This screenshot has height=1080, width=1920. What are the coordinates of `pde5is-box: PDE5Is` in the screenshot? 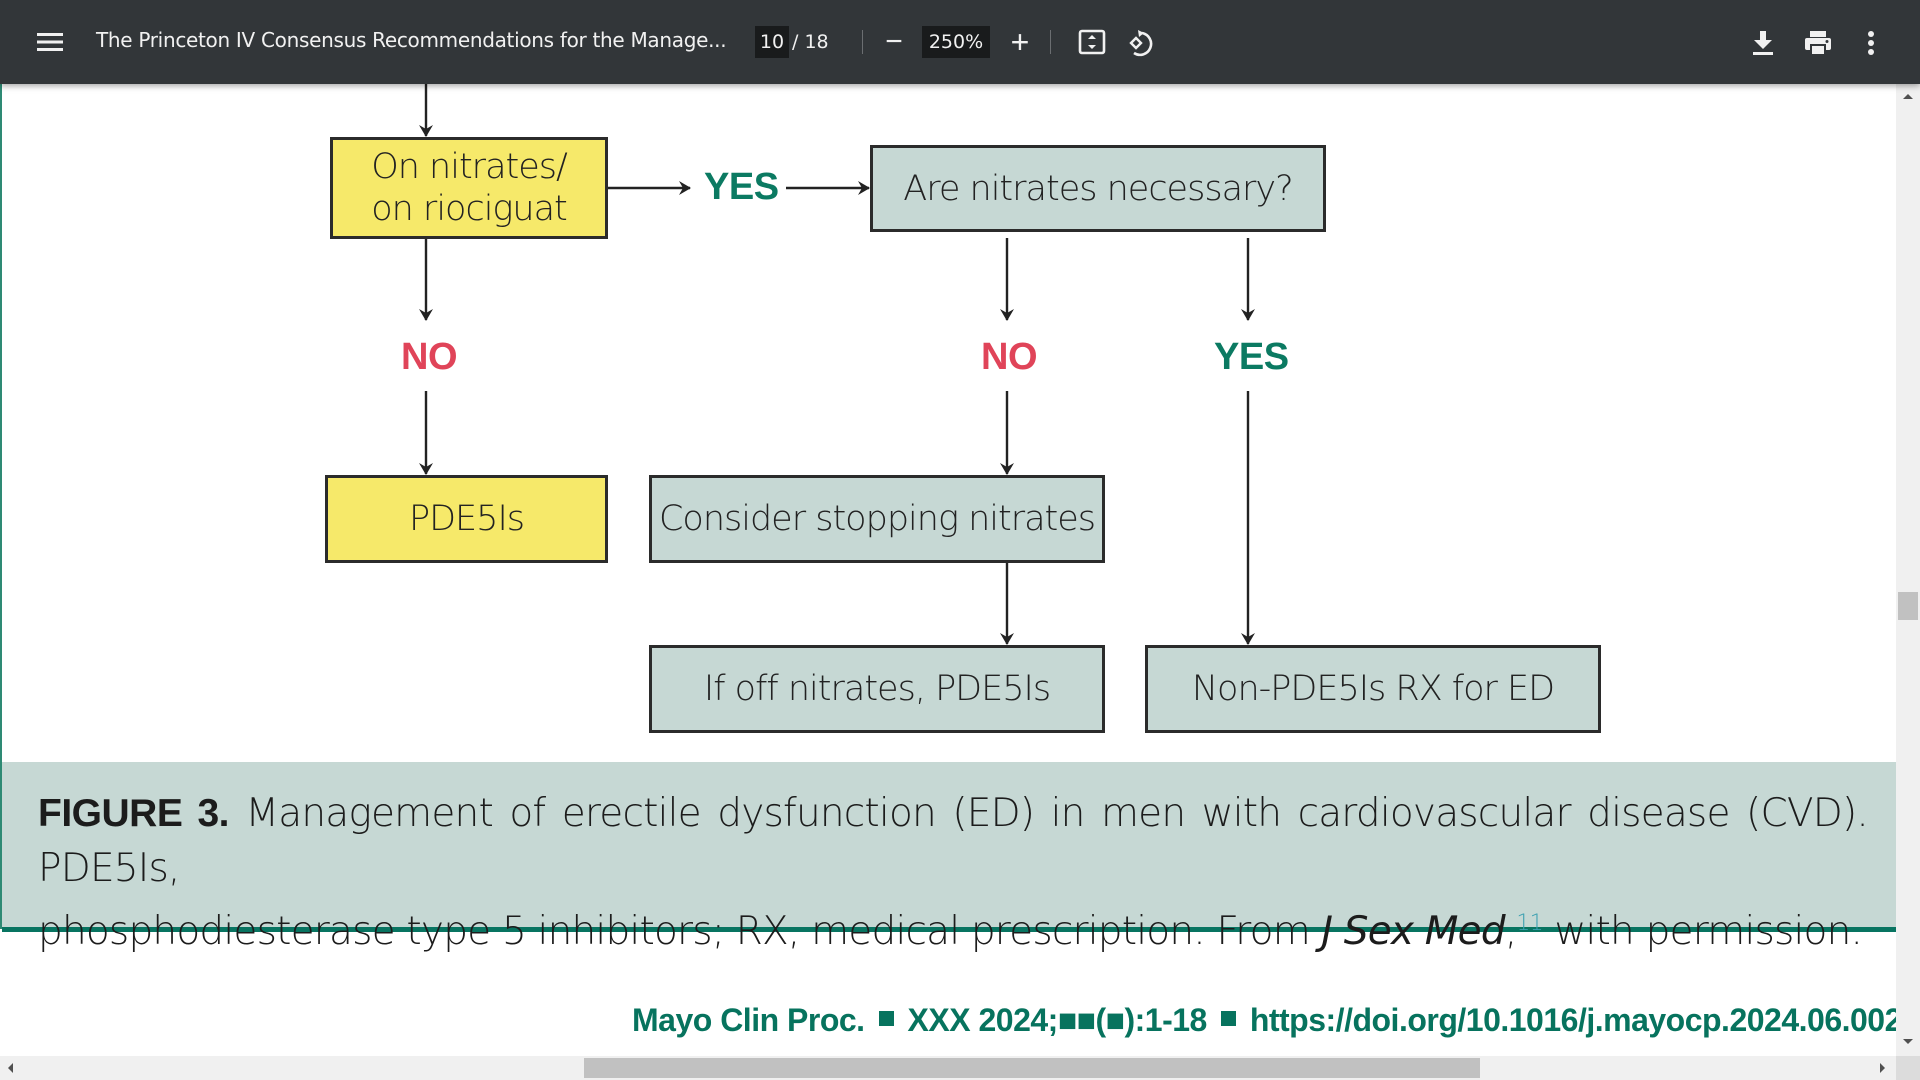 It's located at (466, 519).